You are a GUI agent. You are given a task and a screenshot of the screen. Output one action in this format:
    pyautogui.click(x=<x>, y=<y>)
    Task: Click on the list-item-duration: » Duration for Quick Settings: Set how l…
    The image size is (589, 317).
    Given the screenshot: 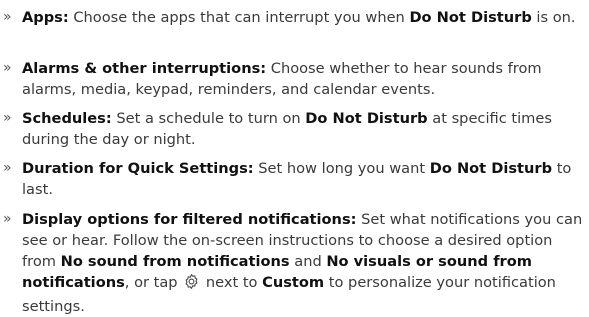 What is the action you would take?
    pyautogui.click(x=292, y=179)
    